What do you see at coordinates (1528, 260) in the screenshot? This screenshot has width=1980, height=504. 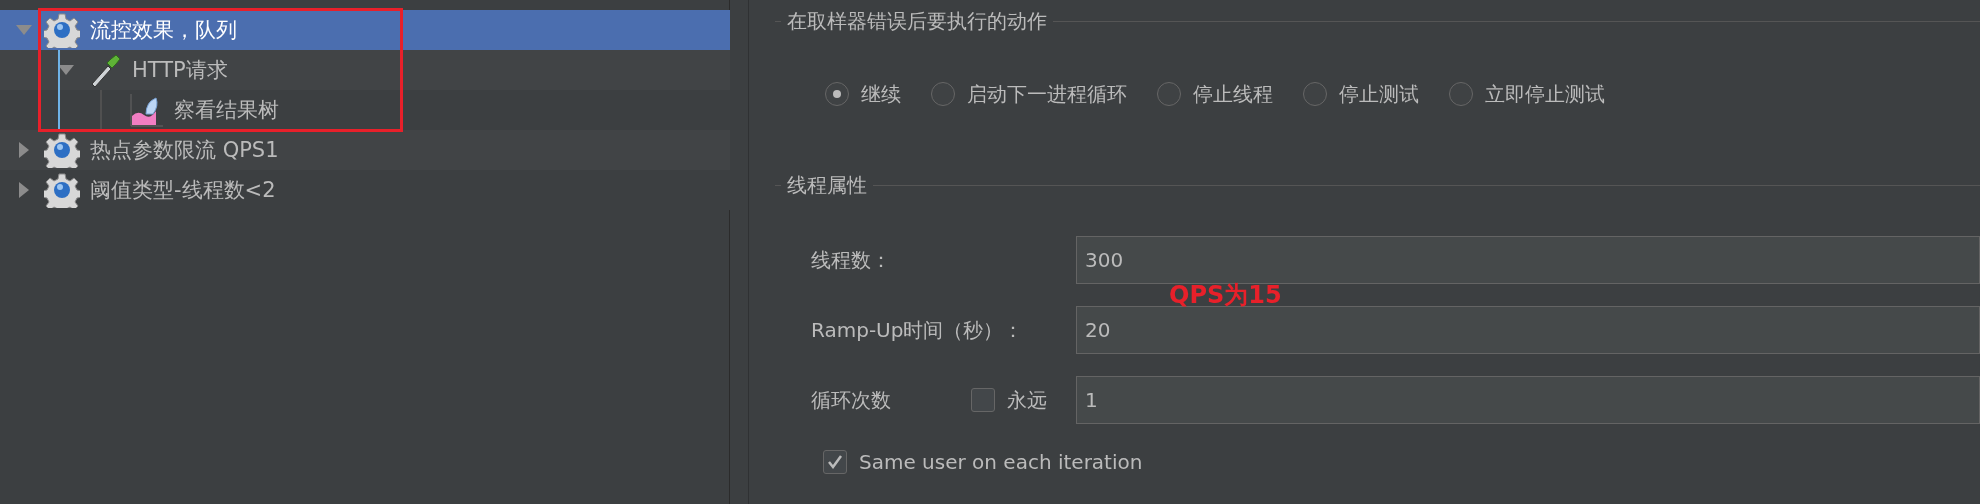 I see `input-field: 300` at bounding box center [1528, 260].